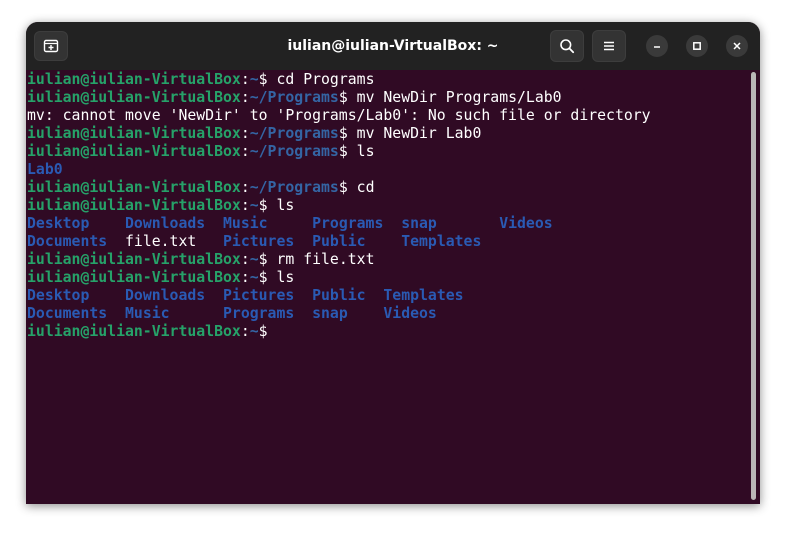 The image size is (786, 533). I want to click on new-tab-icon, so click(51, 46).